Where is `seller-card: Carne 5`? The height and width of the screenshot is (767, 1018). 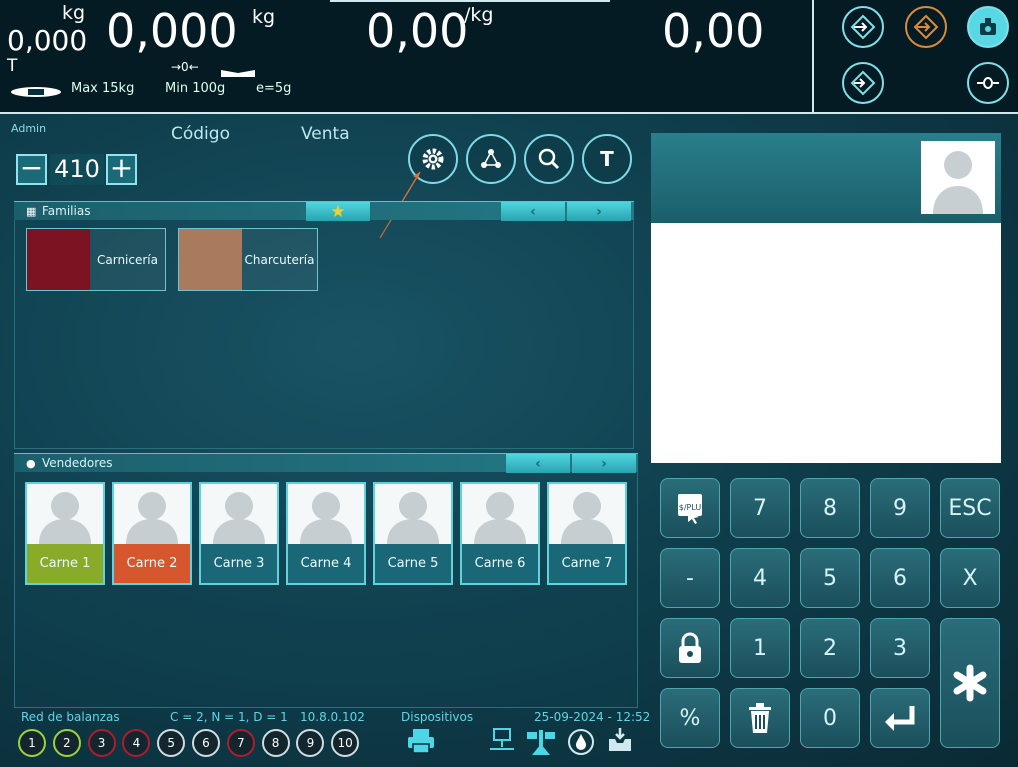
seller-card: Carne 5 is located at coordinates (413, 533).